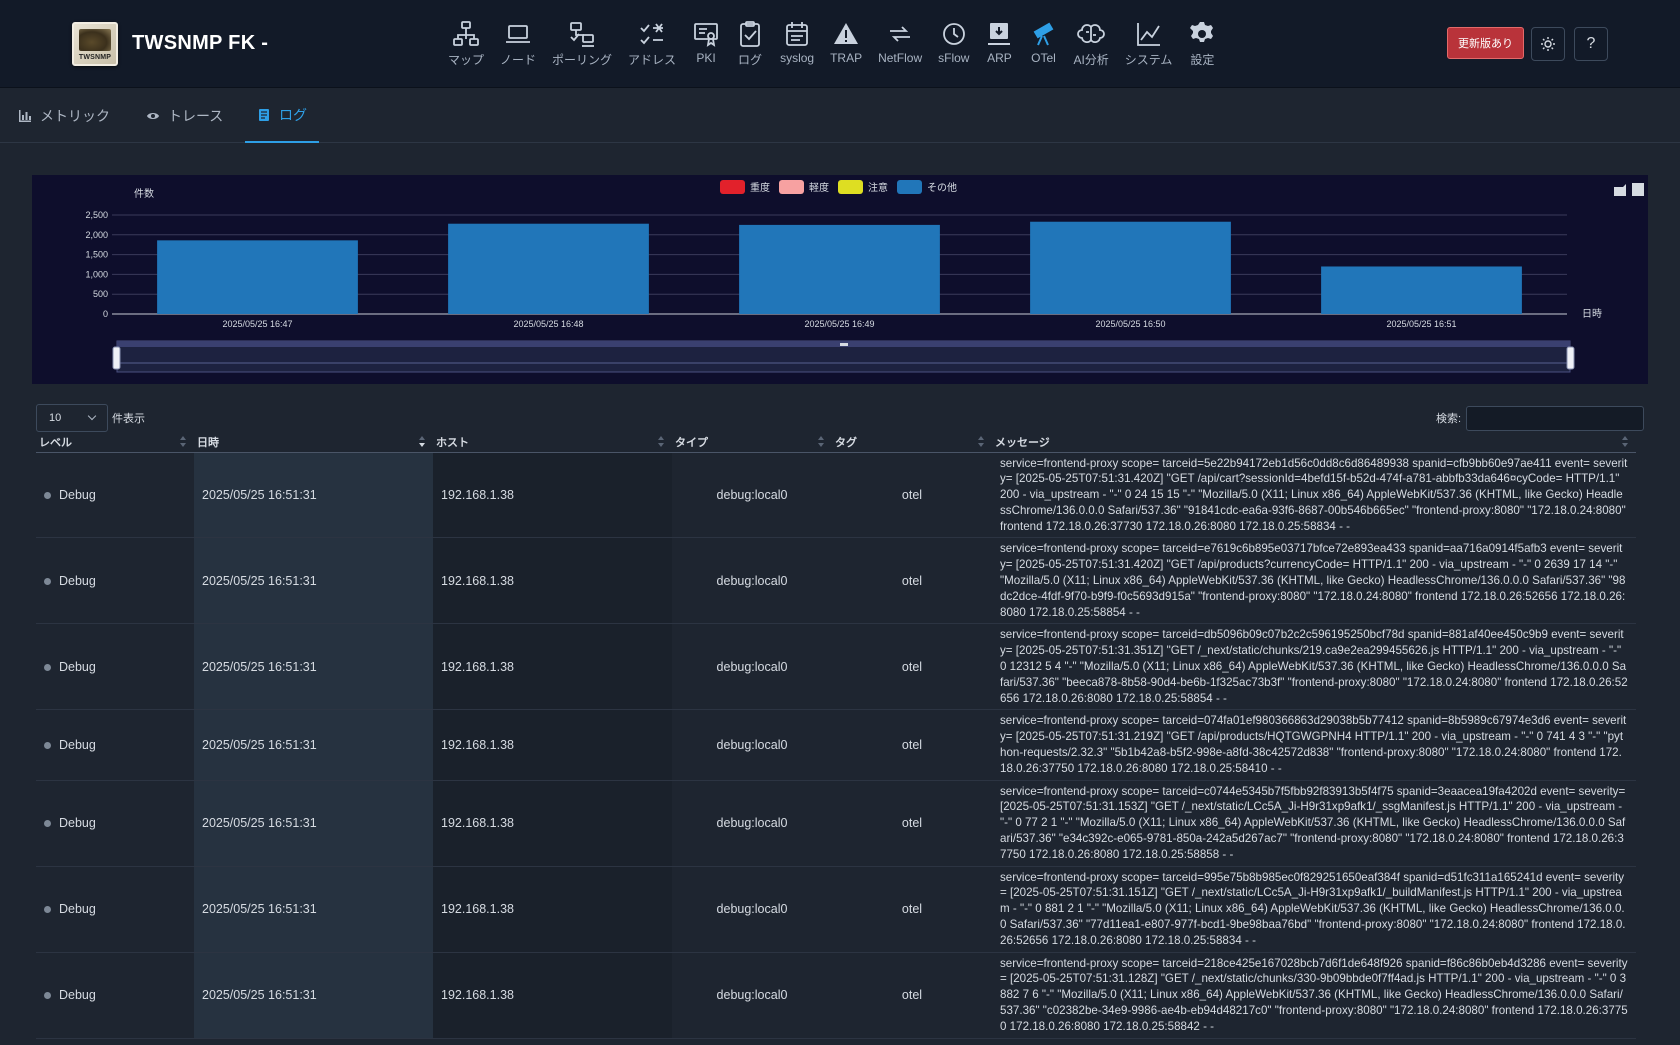 This screenshot has height=1045, width=1680. What do you see at coordinates (518, 60) in the screenshot?
I see `nav-label: ノード` at bounding box center [518, 60].